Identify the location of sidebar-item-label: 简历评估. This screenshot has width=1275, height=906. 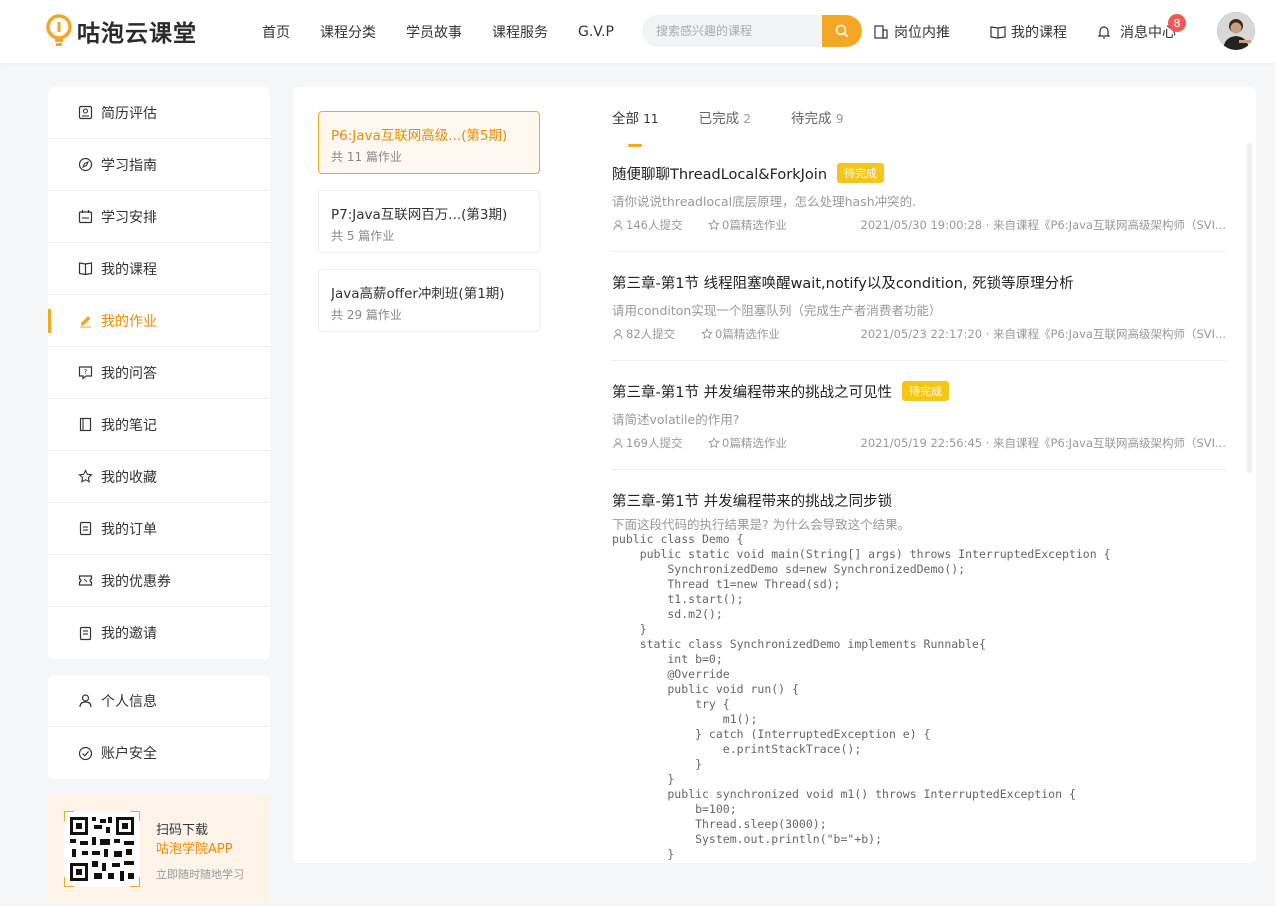
(129, 113).